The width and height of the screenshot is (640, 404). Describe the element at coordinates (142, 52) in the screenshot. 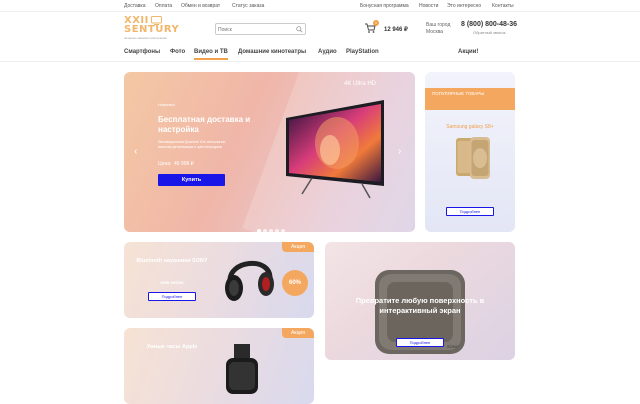

I see `nav-smartphones: Смартфоны` at that location.